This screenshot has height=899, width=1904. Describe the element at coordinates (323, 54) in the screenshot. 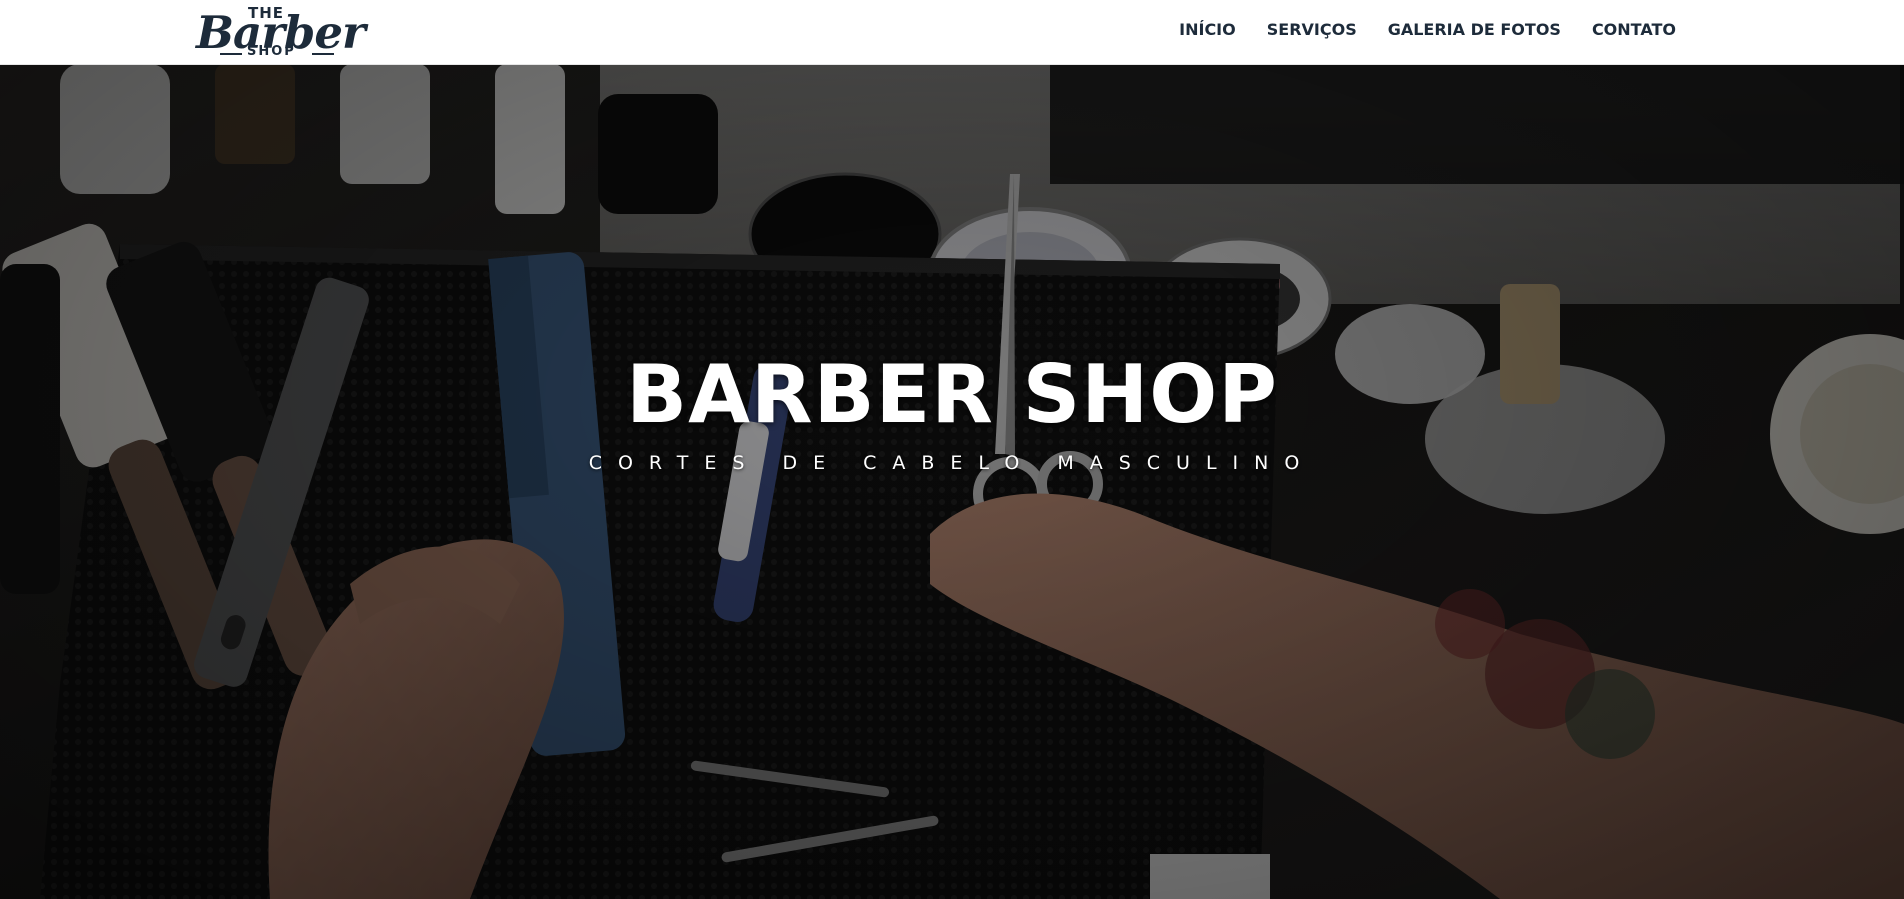

I see `logo-rule-right` at that location.